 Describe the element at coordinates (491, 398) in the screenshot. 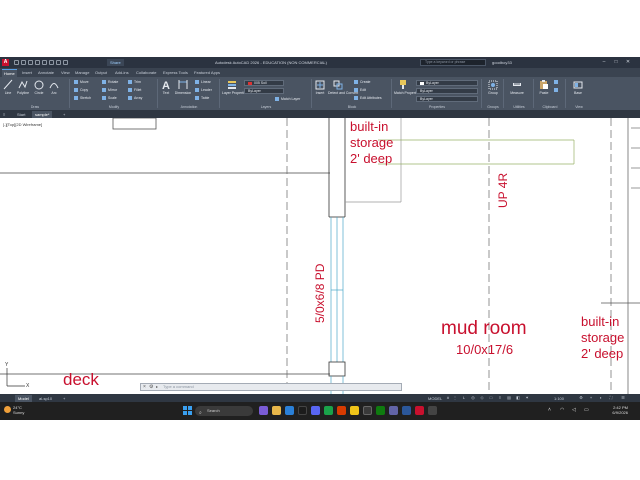

I see `object-snap-icon: □` at that location.